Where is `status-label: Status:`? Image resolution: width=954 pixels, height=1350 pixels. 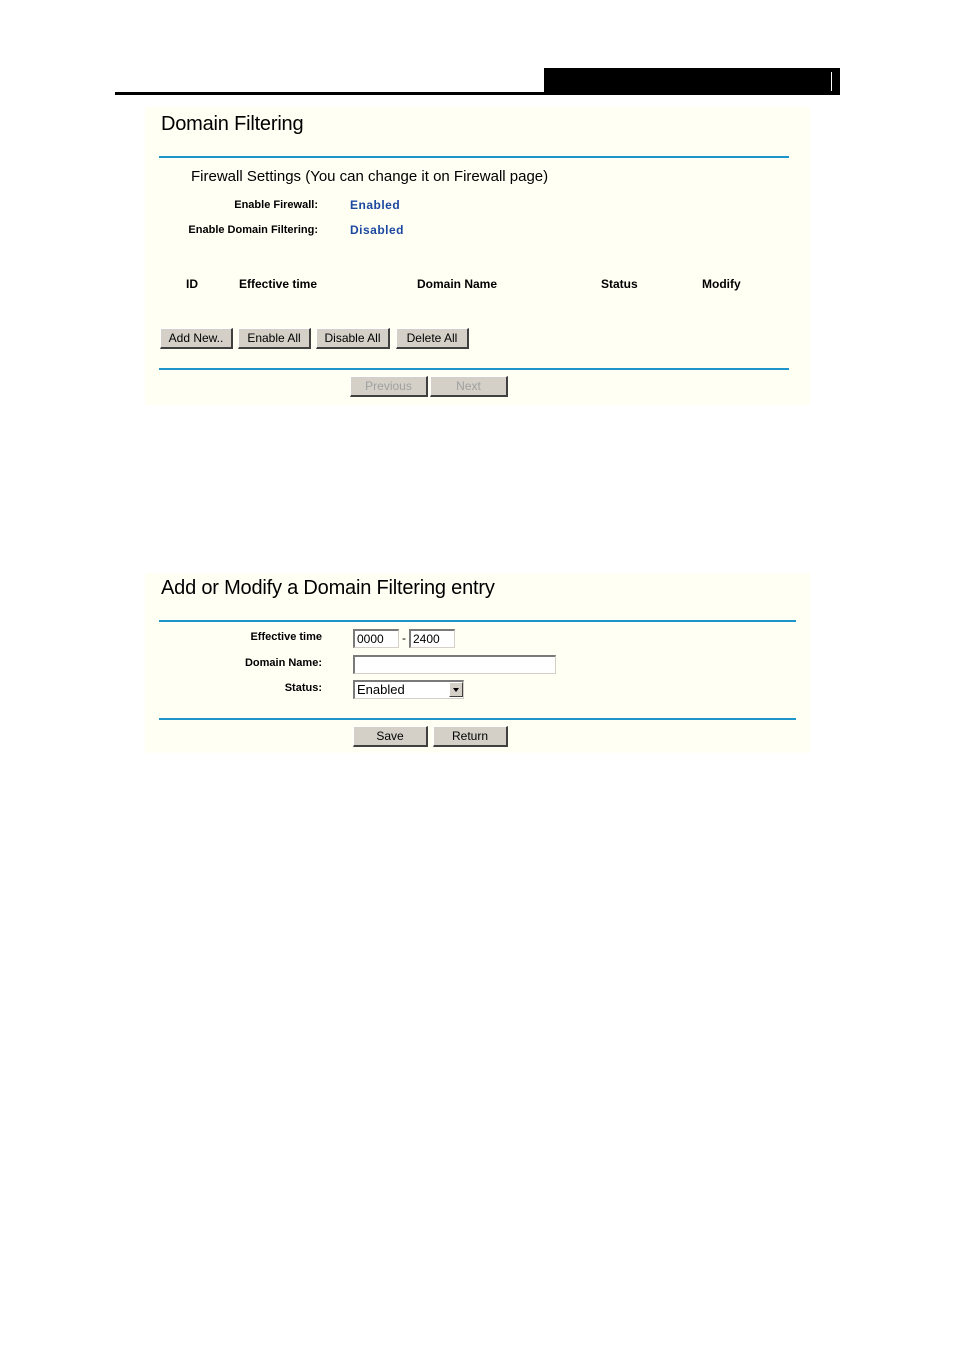
status-label: Status: is located at coordinates (303, 688).